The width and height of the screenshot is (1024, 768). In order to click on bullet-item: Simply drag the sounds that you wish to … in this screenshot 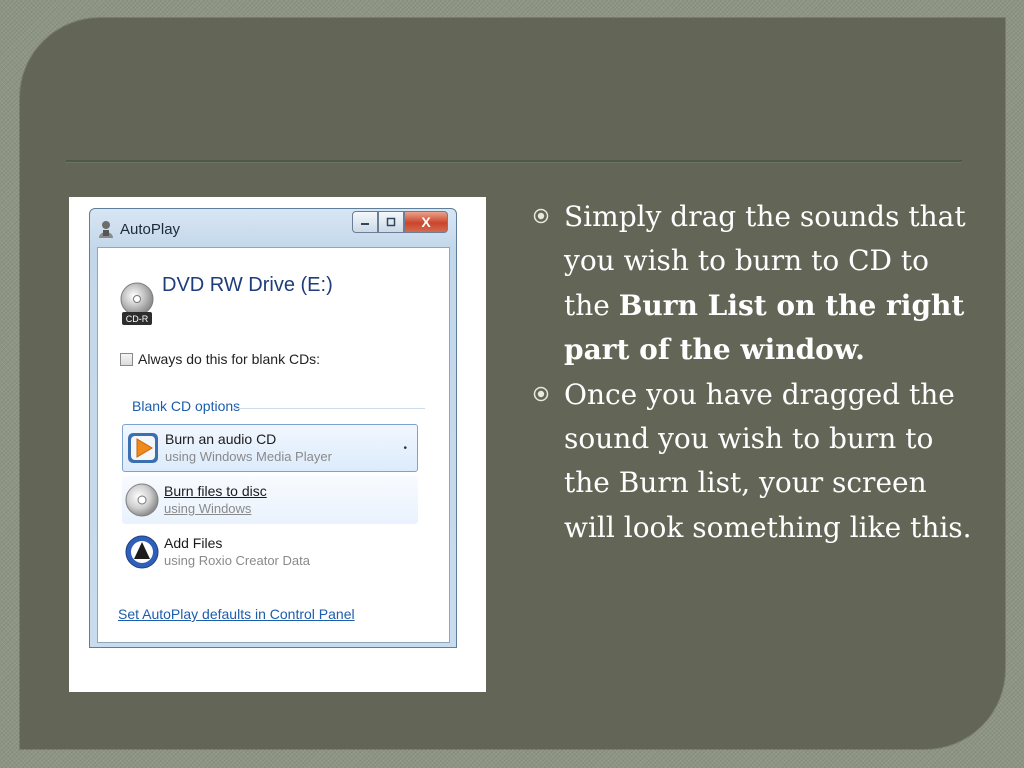, I will do `click(756, 284)`.